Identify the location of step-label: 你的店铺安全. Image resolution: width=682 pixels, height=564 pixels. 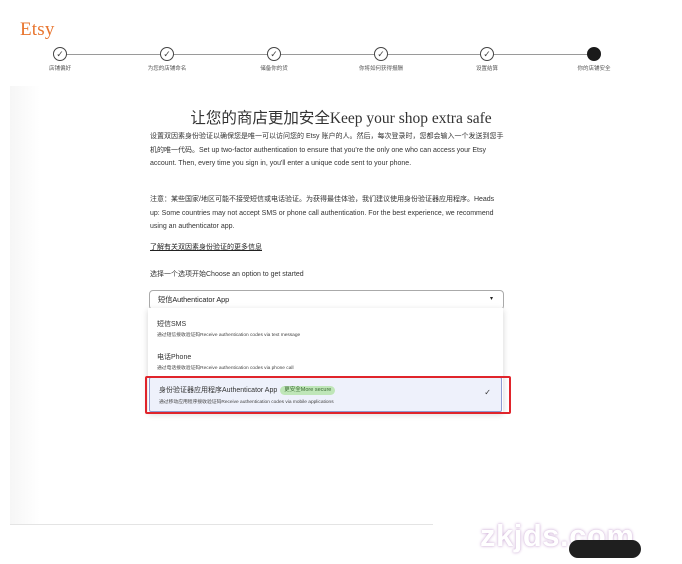
(594, 69).